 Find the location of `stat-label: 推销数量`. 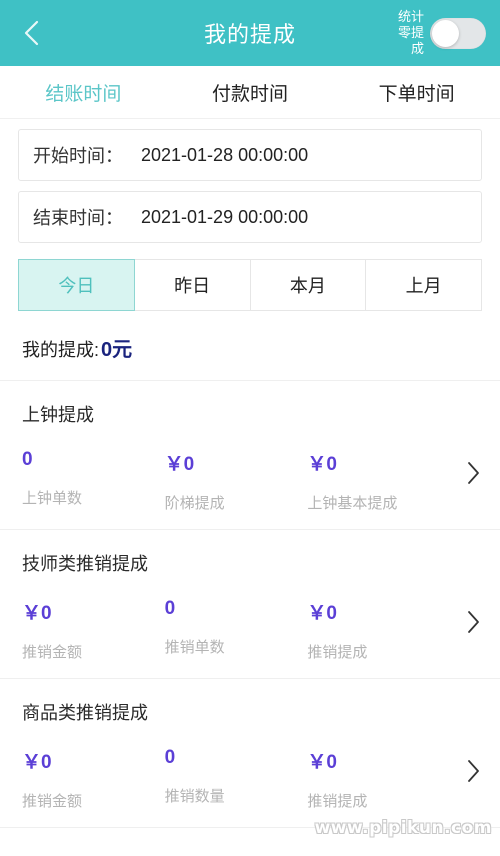

stat-label: 推销数量 is located at coordinates (194, 796).